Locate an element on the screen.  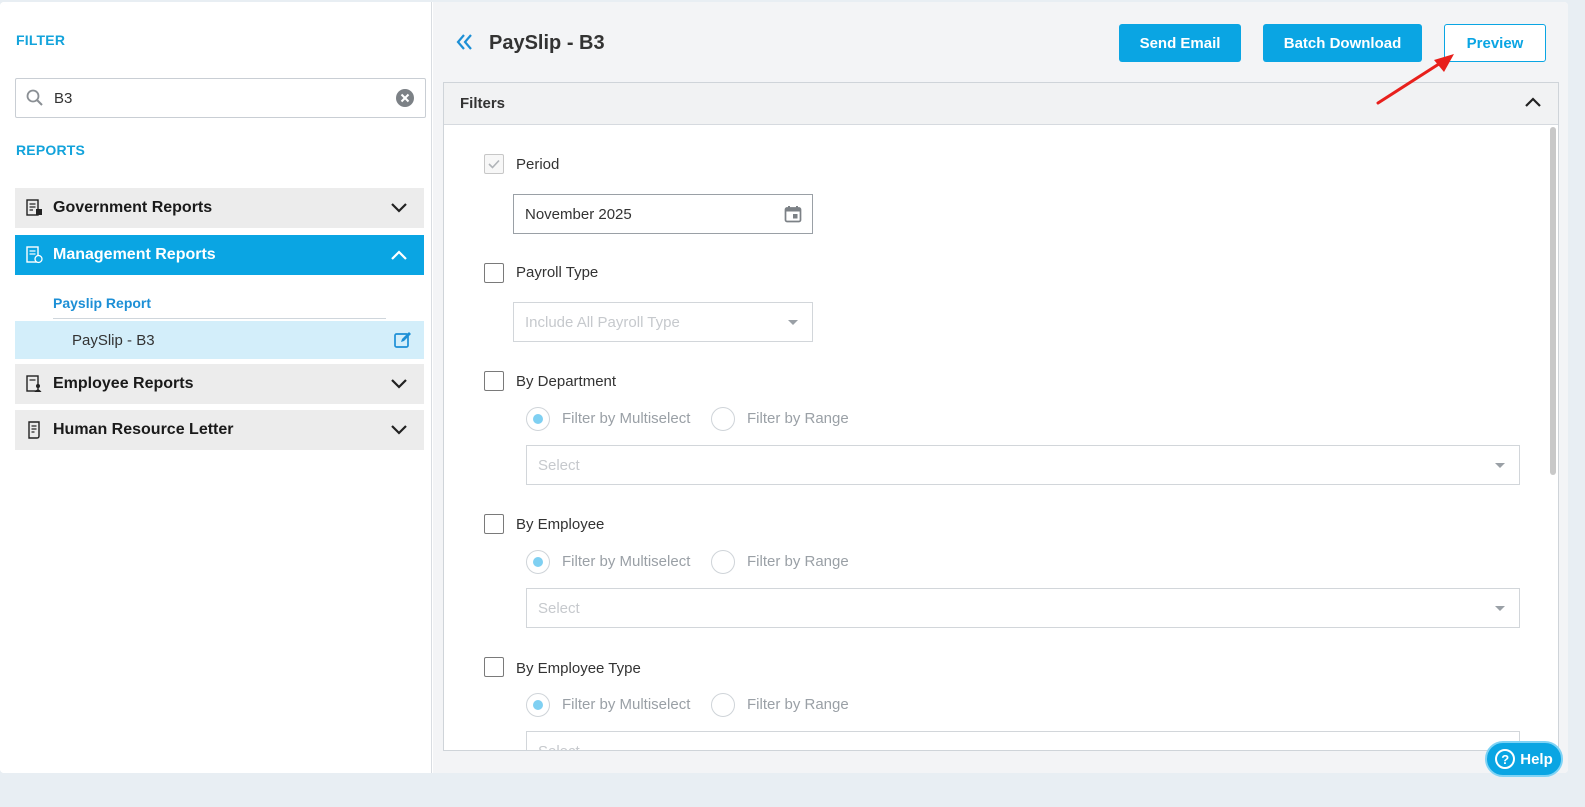
department-range-label: Filter by Range is located at coordinates (798, 418).